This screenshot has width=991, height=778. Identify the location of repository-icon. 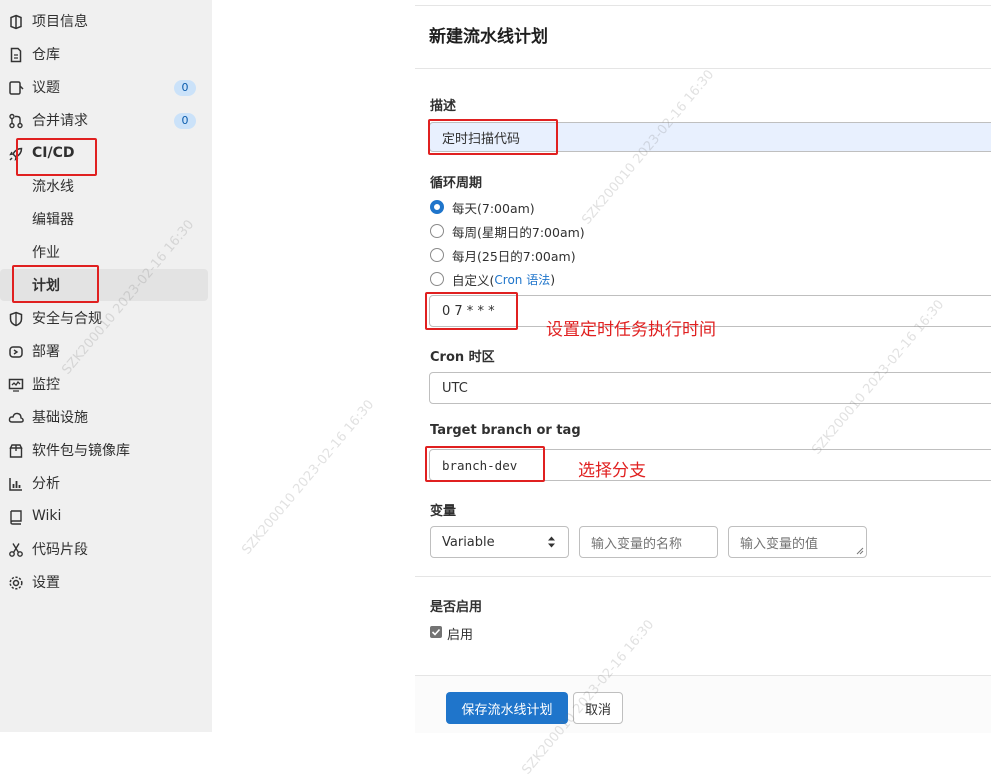
(16, 55).